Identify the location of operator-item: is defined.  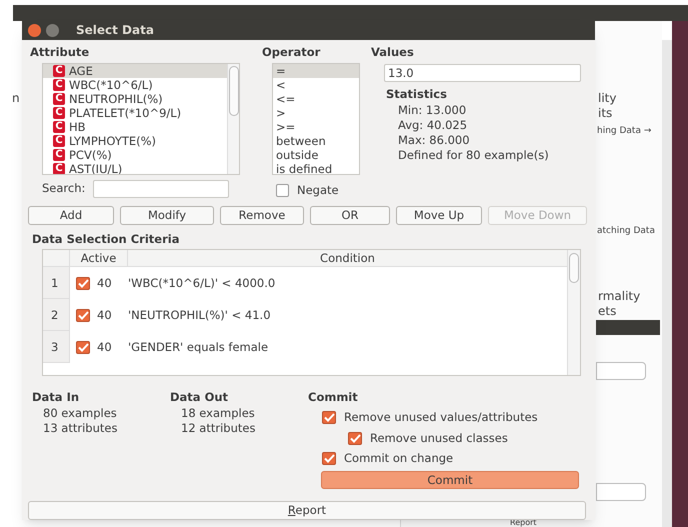
(316, 168).